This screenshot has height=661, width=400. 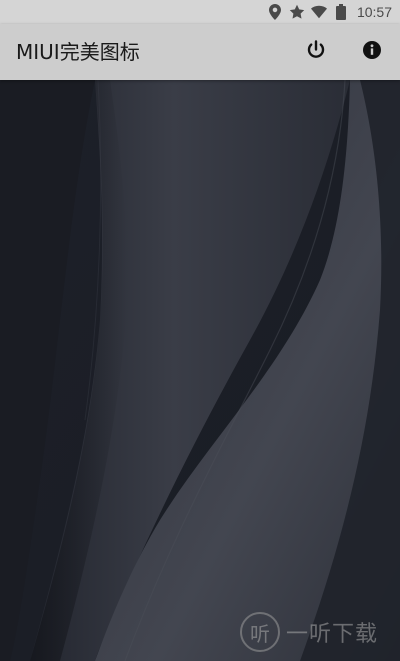 I want to click on watermark-logo-icon: 听, so click(x=260, y=632).